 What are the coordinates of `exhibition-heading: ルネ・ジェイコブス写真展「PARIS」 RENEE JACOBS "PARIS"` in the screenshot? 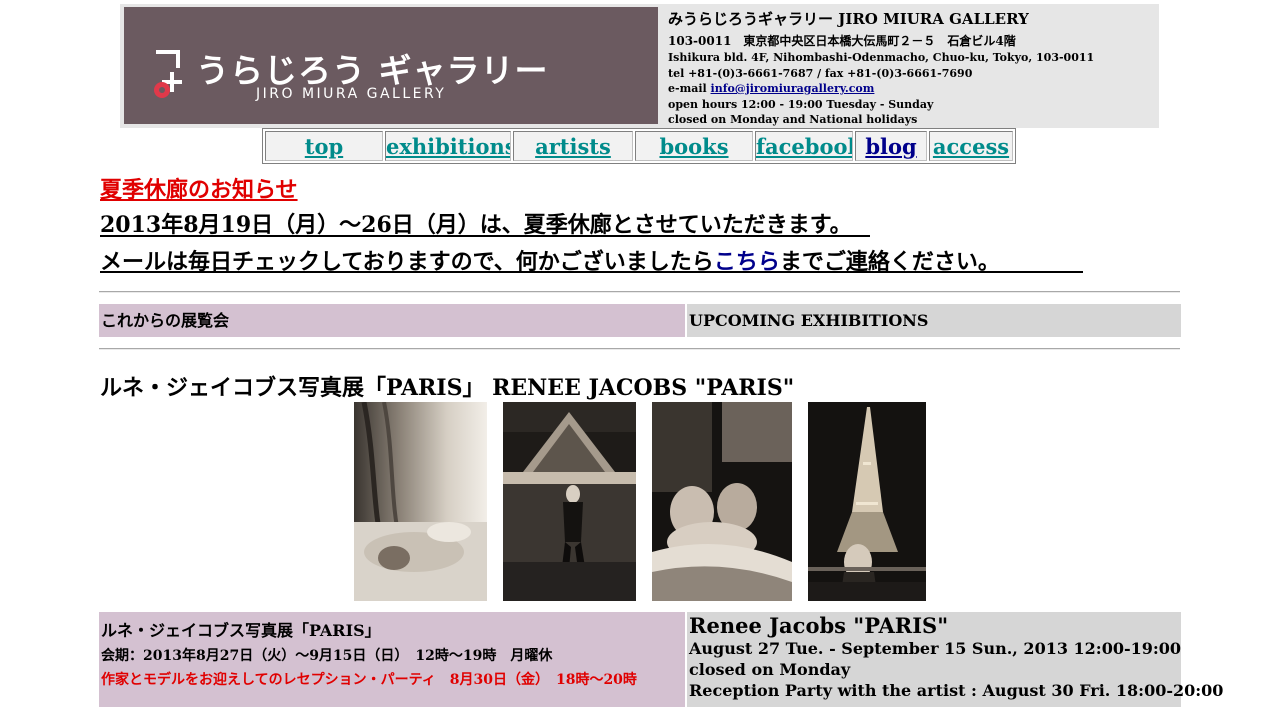 It's located at (447, 388).